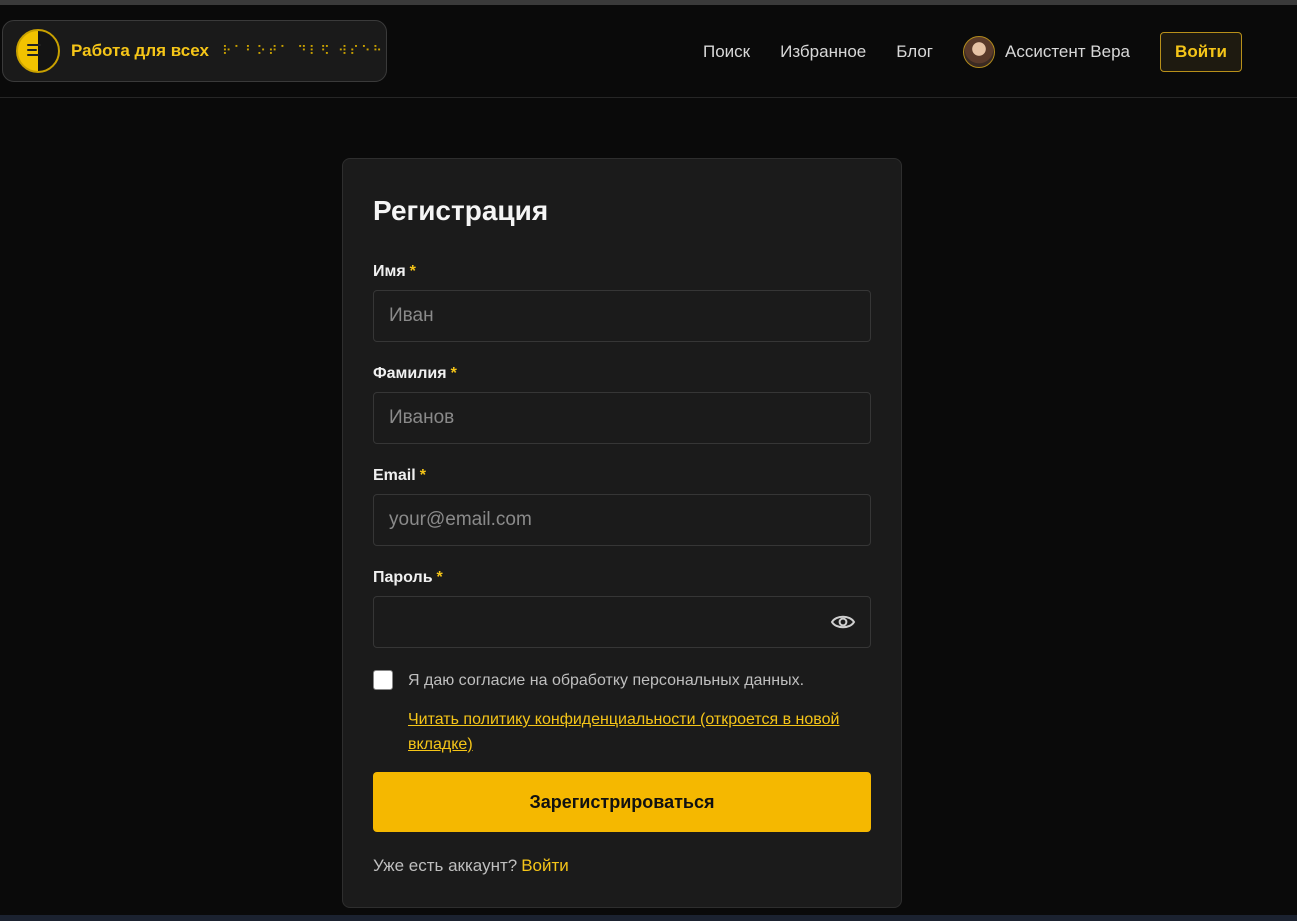  I want to click on login-link: Войти, so click(545, 865).